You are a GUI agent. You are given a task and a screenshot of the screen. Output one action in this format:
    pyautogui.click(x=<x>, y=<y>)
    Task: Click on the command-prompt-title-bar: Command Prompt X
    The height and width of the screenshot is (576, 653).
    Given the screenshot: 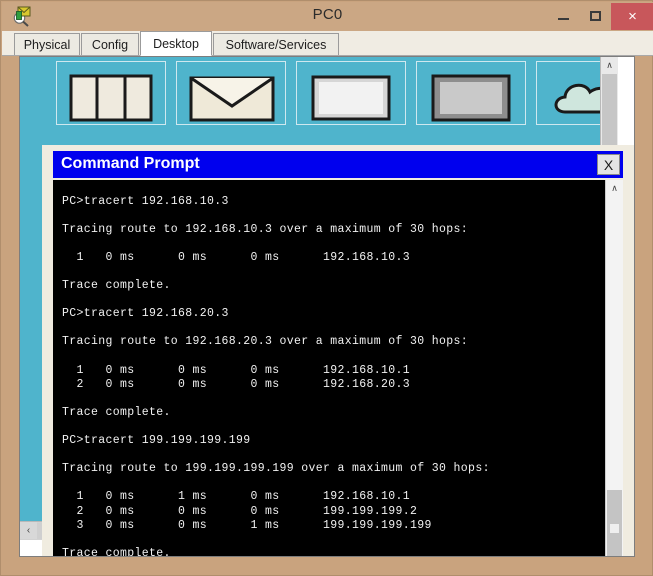 What is the action you would take?
    pyautogui.click(x=338, y=164)
    